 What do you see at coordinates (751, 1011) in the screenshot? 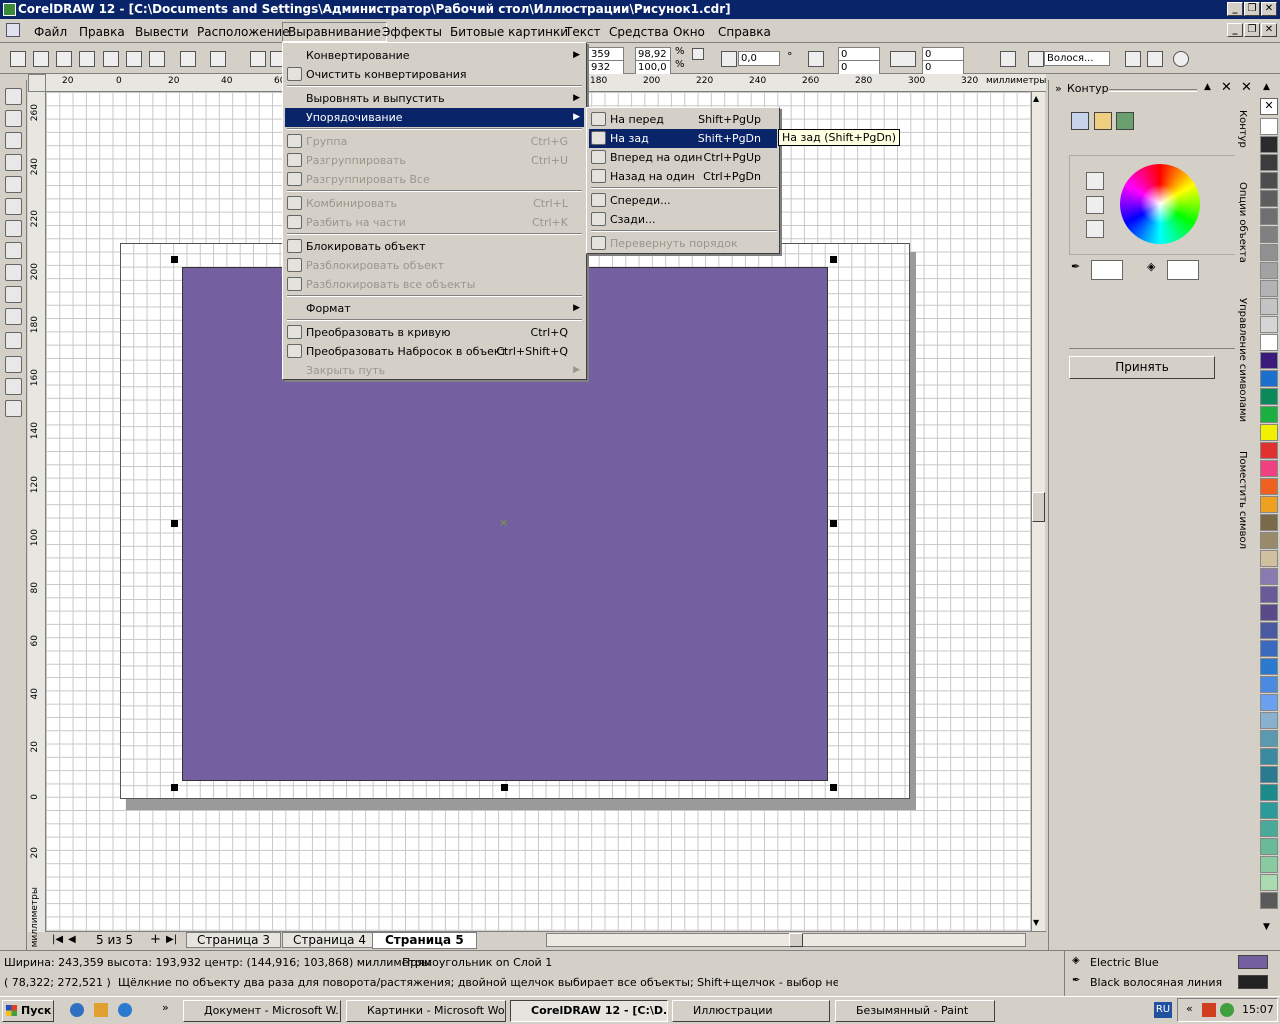
I see `task-illustrations: Иллюстрации` at bounding box center [751, 1011].